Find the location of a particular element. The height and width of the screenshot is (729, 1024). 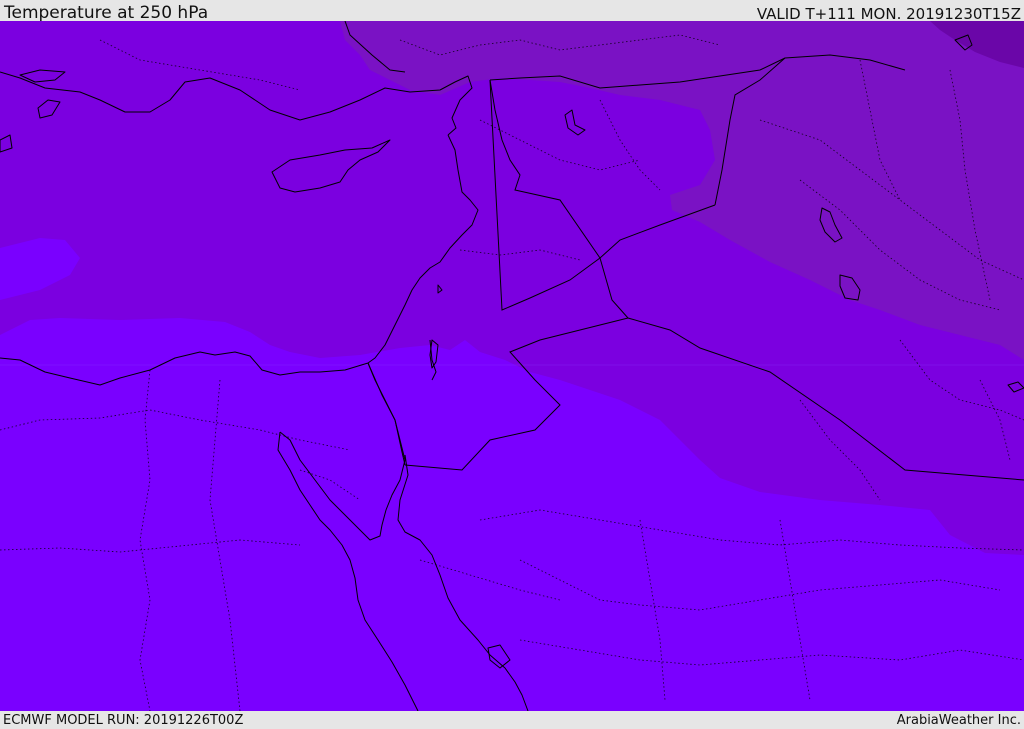

credit: ArabiaWeather Inc. is located at coordinates (958, 720).